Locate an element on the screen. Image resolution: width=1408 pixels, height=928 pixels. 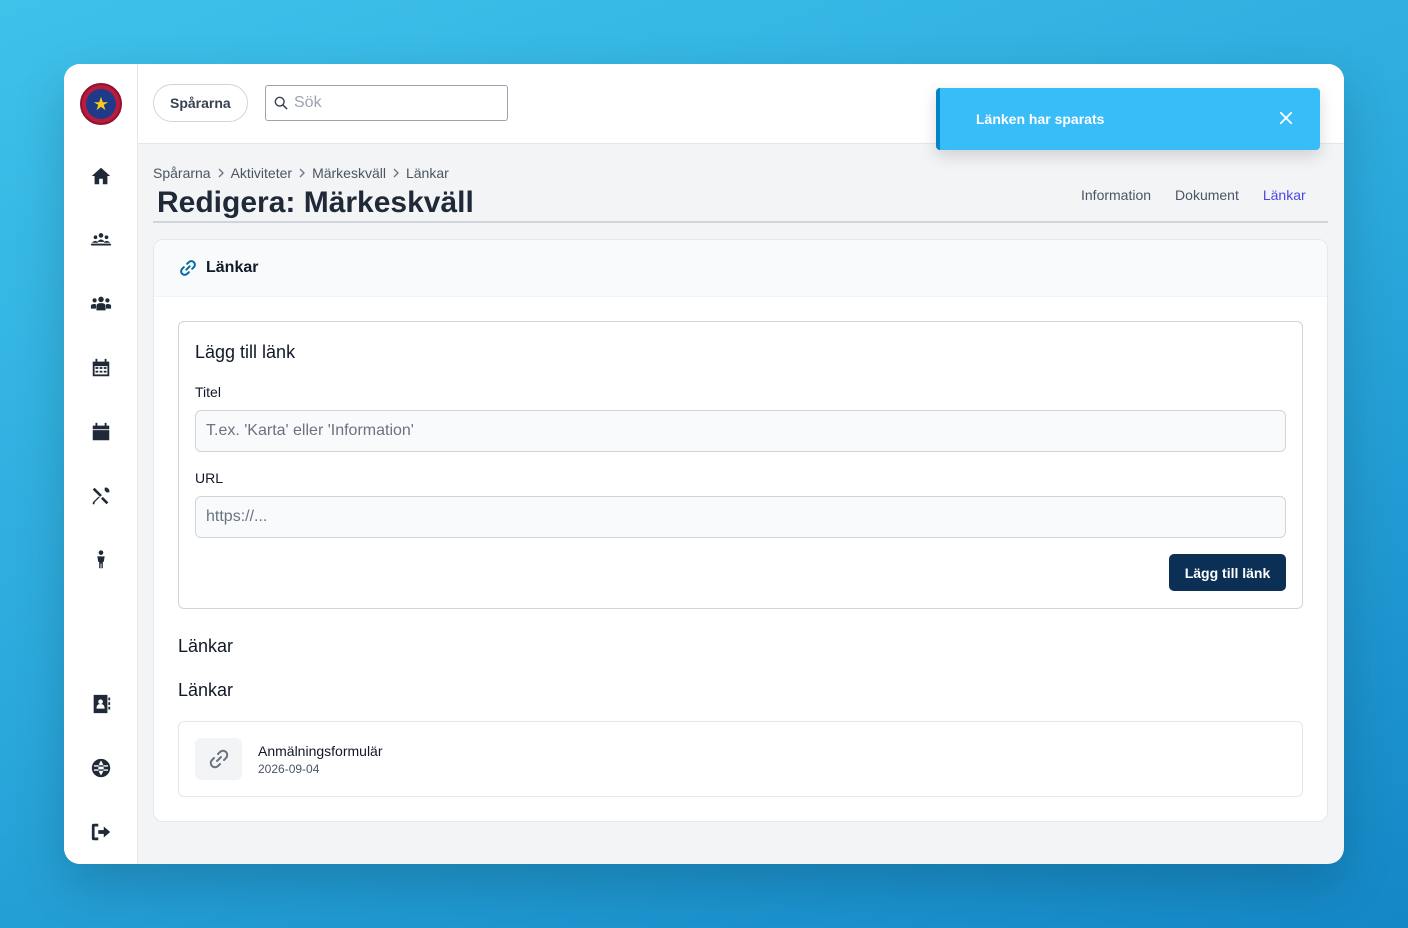
link-thumb is located at coordinates (218, 759).